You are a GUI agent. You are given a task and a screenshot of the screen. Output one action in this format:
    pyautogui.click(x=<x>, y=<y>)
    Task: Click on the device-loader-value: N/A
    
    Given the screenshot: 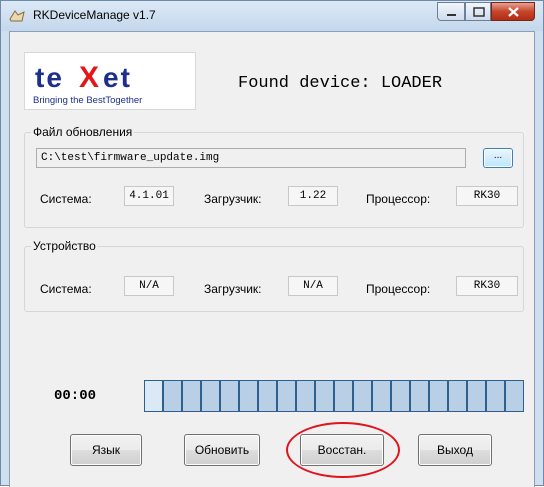 What is the action you would take?
    pyautogui.click(x=313, y=286)
    